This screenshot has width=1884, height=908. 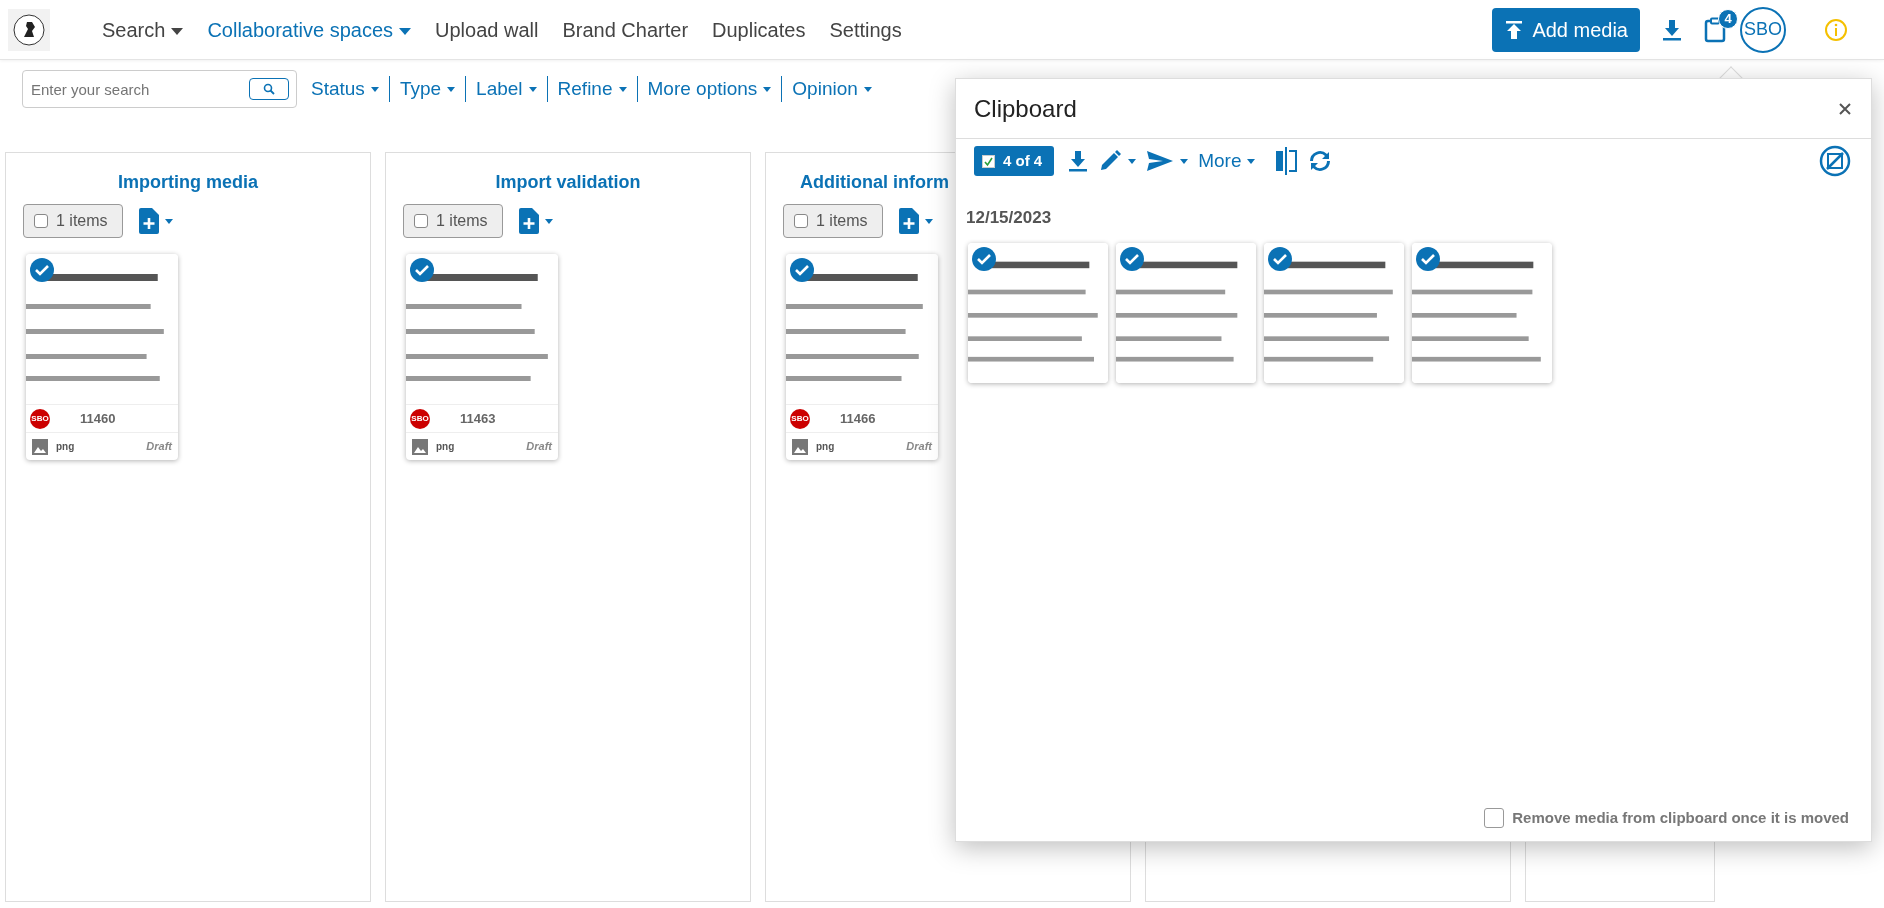 What do you see at coordinates (188, 182) in the screenshot?
I see `column-title: Importing media` at bounding box center [188, 182].